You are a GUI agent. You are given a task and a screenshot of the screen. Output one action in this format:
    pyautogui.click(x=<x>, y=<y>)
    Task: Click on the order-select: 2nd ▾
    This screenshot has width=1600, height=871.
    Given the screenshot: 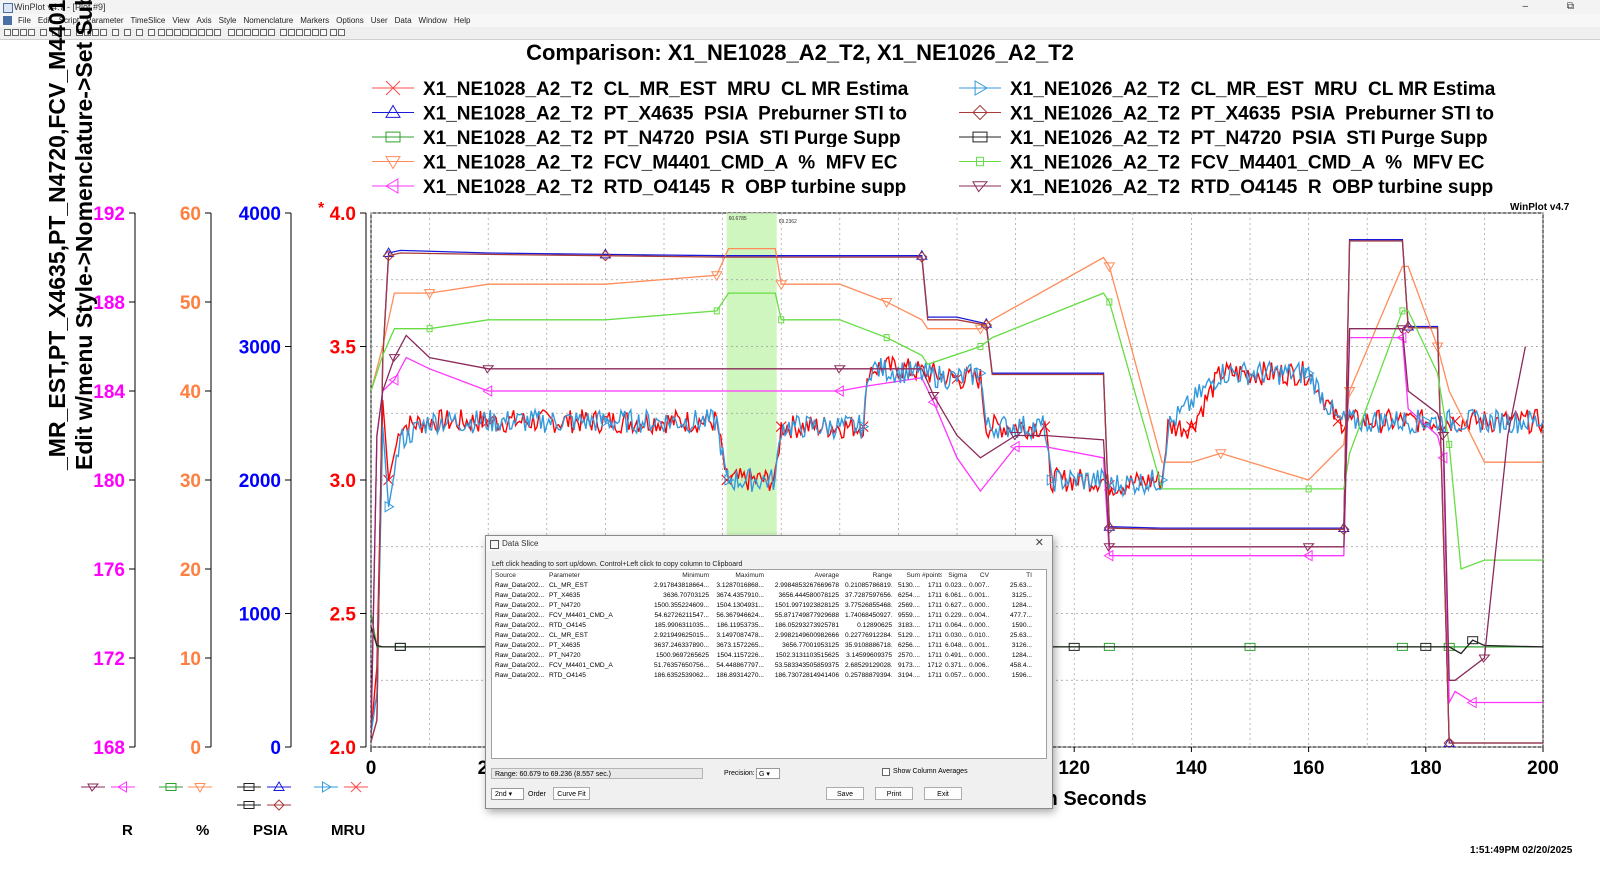 What is the action you would take?
    pyautogui.click(x=507, y=794)
    